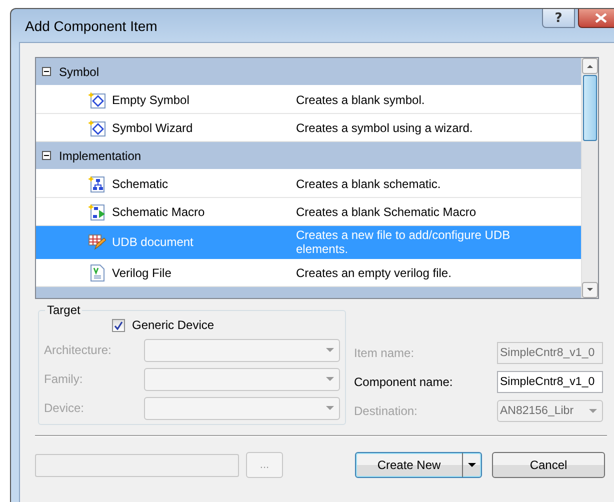 The height and width of the screenshot is (502, 614). I want to click on field-label: Item name:, so click(385, 353).